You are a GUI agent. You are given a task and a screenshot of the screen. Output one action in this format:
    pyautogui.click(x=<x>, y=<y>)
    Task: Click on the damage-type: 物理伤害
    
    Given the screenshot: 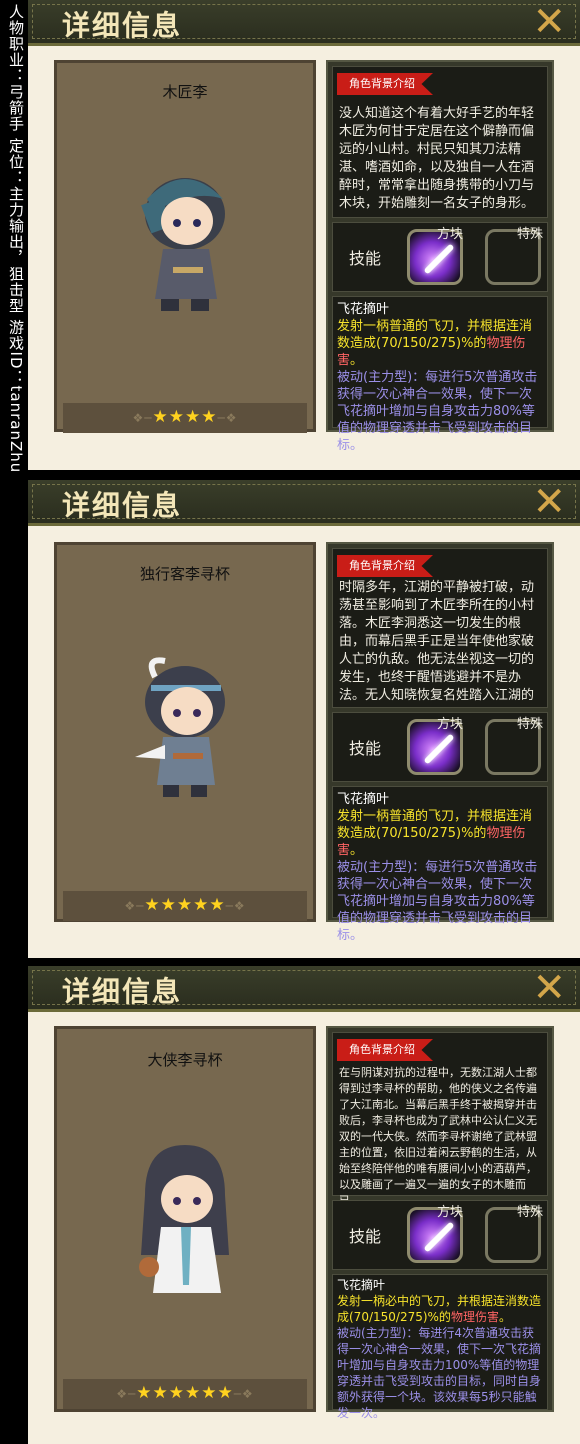 What is the action you would take?
    pyautogui.click(x=474, y=1317)
    